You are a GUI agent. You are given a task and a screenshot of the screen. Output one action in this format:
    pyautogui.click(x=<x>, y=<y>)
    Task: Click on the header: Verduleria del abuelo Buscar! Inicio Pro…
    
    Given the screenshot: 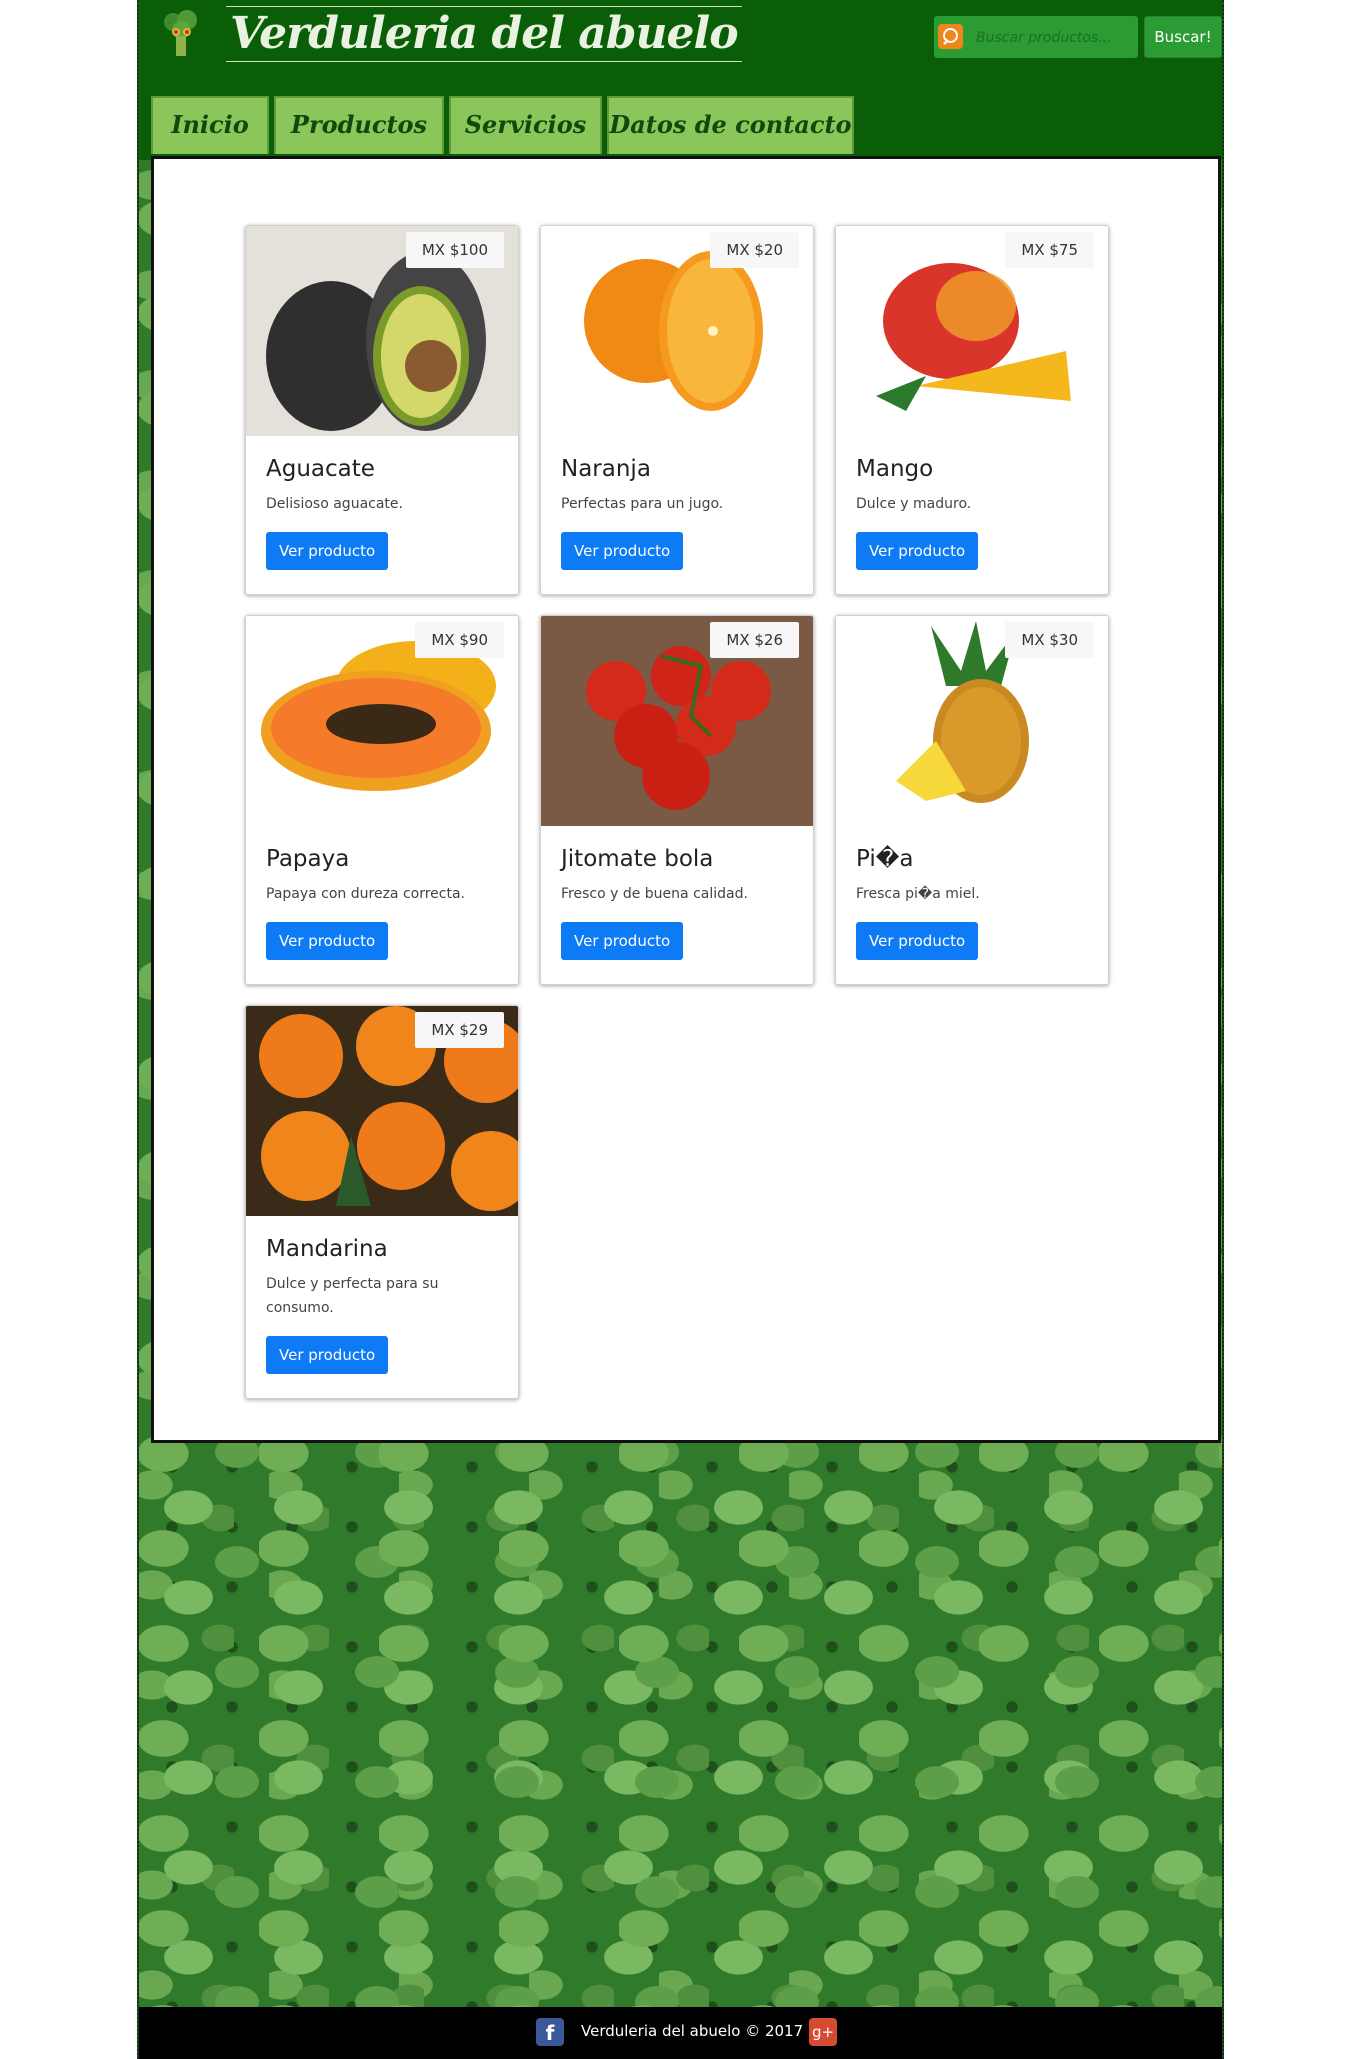 What is the action you would take?
    pyautogui.click(x=680, y=80)
    